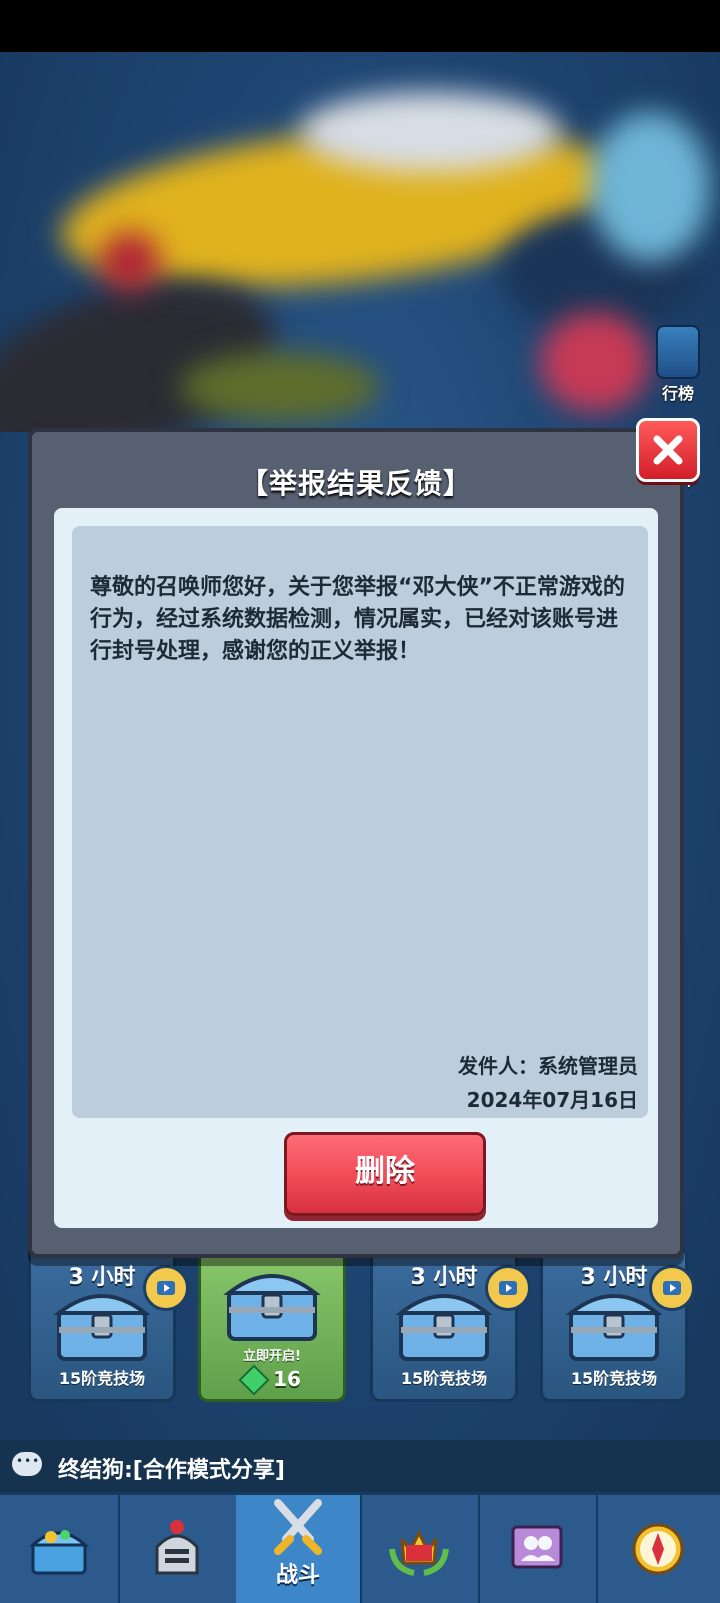 This screenshot has height=1603, width=720. I want to click on nav-battle-label: 战斗, so click(297, 1575).